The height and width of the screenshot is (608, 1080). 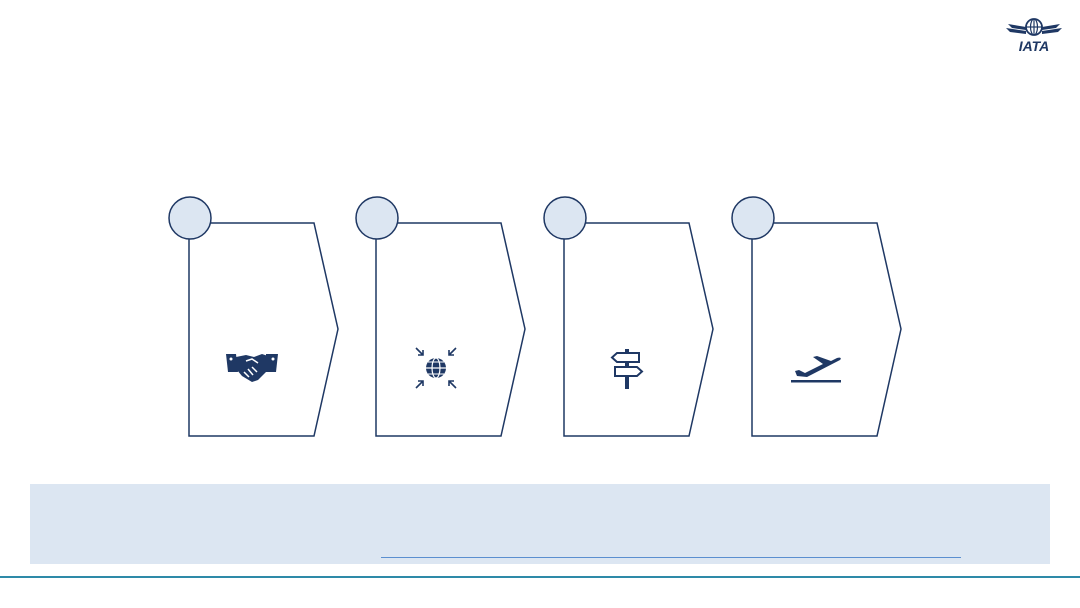 I want to click on logo-text: IATA, so click(x=1034, y=46).